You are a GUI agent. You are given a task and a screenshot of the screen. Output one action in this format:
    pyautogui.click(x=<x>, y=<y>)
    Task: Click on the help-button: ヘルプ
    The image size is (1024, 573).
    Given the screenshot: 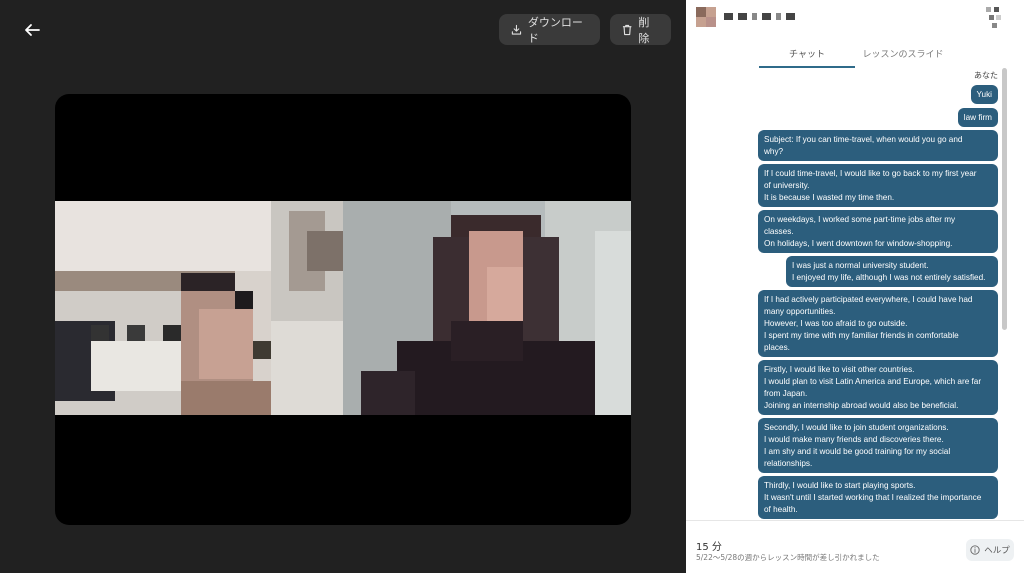 What is the action you would take?
    pyautogui.click(x=990, y=550)
    